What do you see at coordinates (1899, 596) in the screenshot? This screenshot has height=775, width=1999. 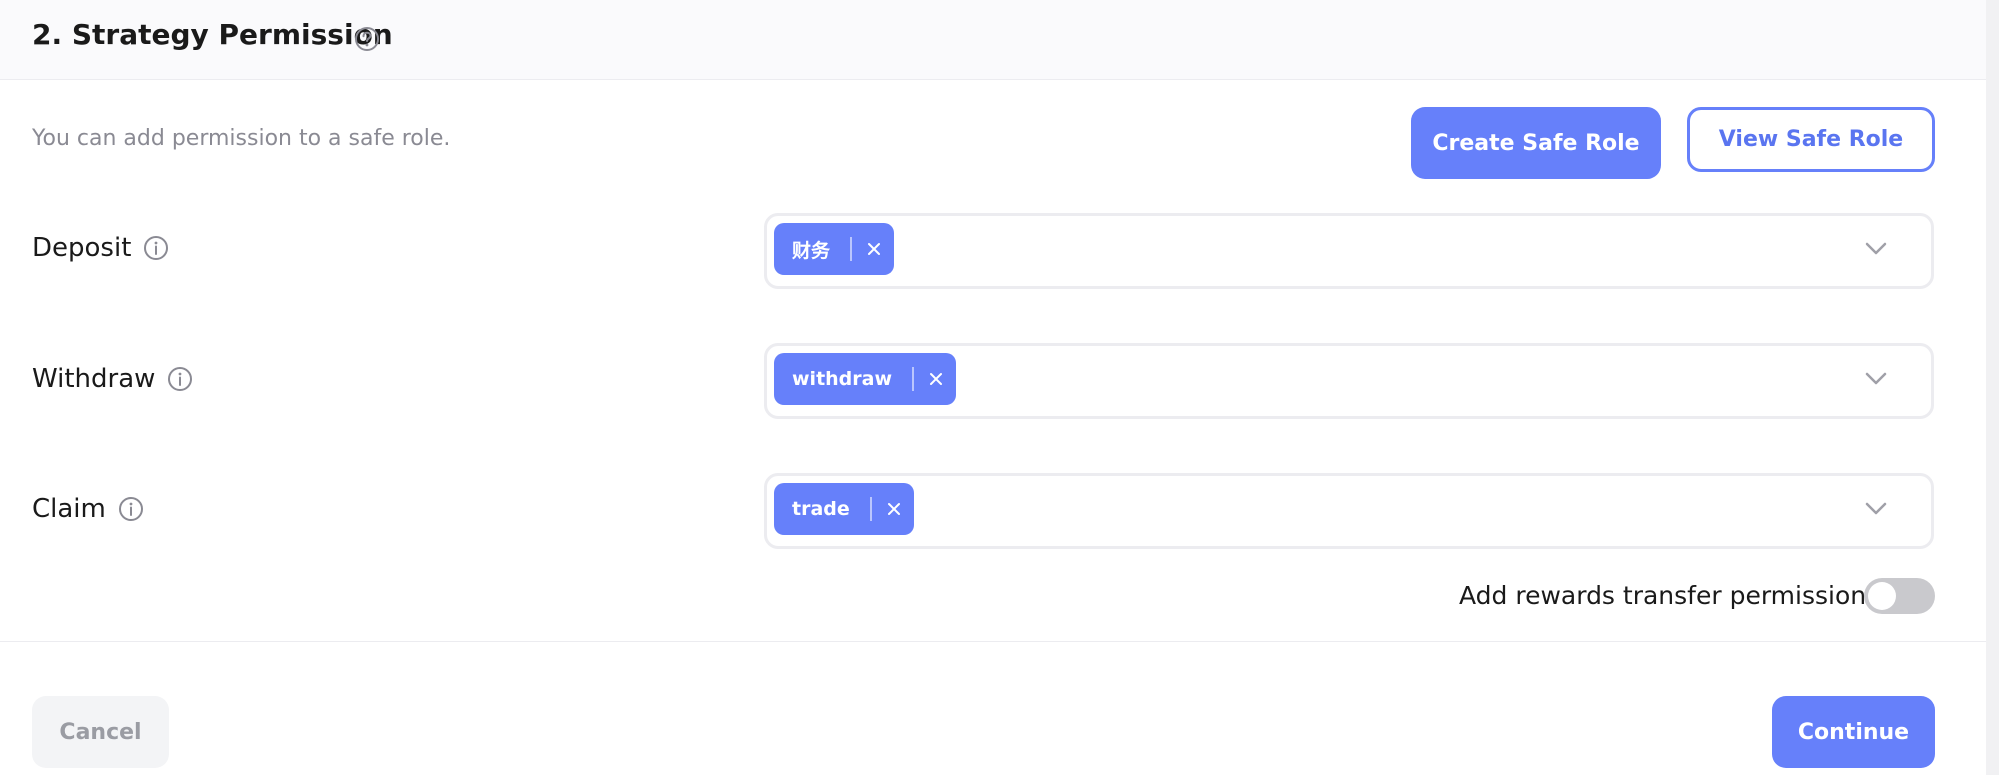 I see `rewards-transfer-toggle` at bounding box center [1899, 596].